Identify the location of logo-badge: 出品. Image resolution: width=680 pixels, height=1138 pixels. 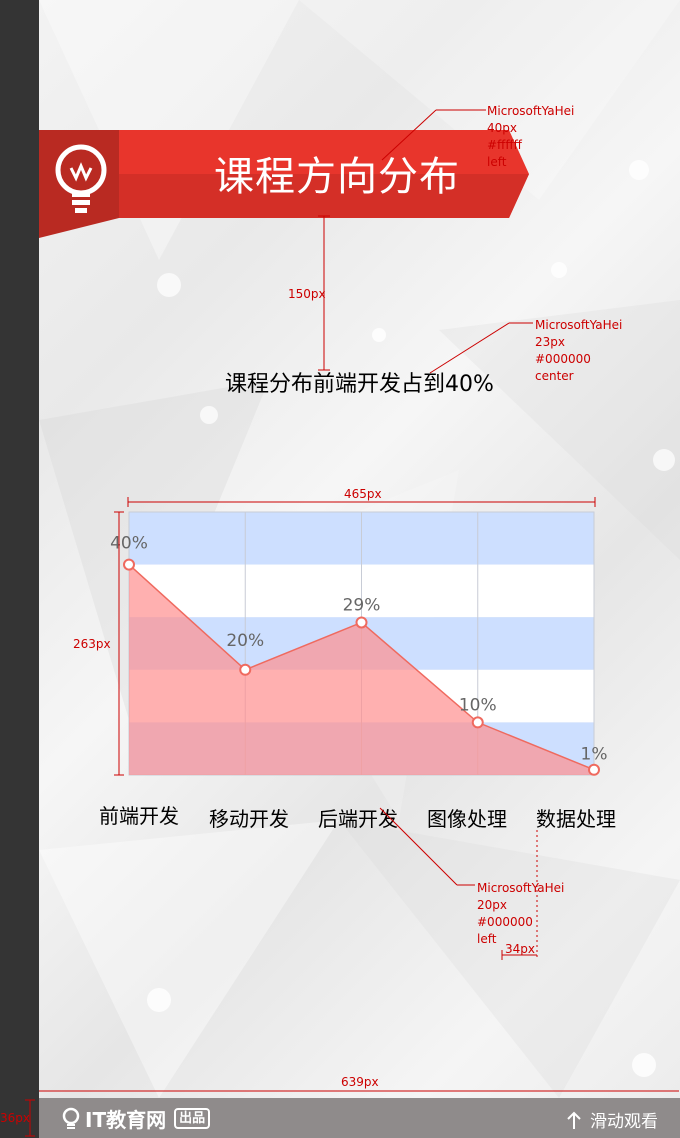
(192, 1118).